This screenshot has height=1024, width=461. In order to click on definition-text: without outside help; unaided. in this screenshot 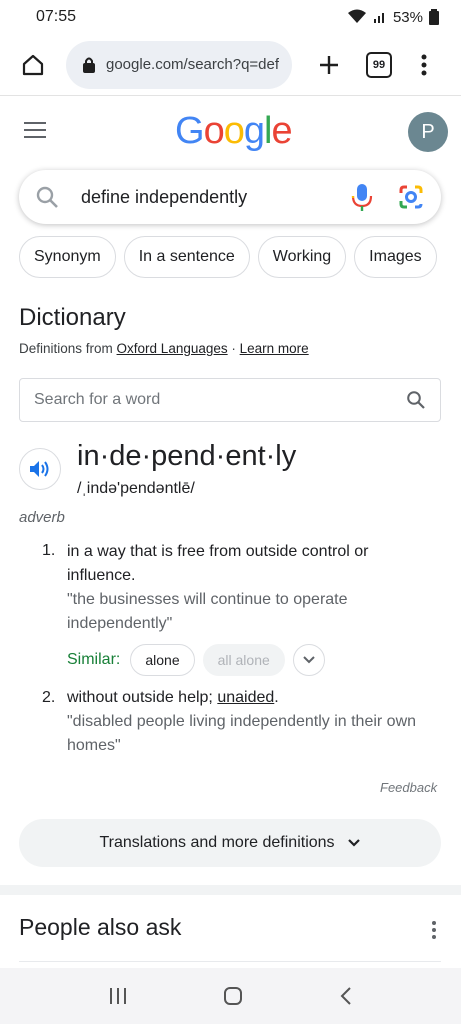, I will do `click(252, 698)`.